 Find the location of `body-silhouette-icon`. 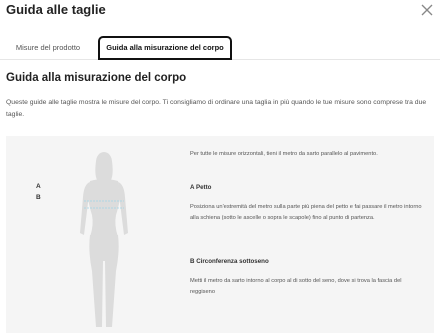

body-silhouette-icon is located at coordinates (104, 239).